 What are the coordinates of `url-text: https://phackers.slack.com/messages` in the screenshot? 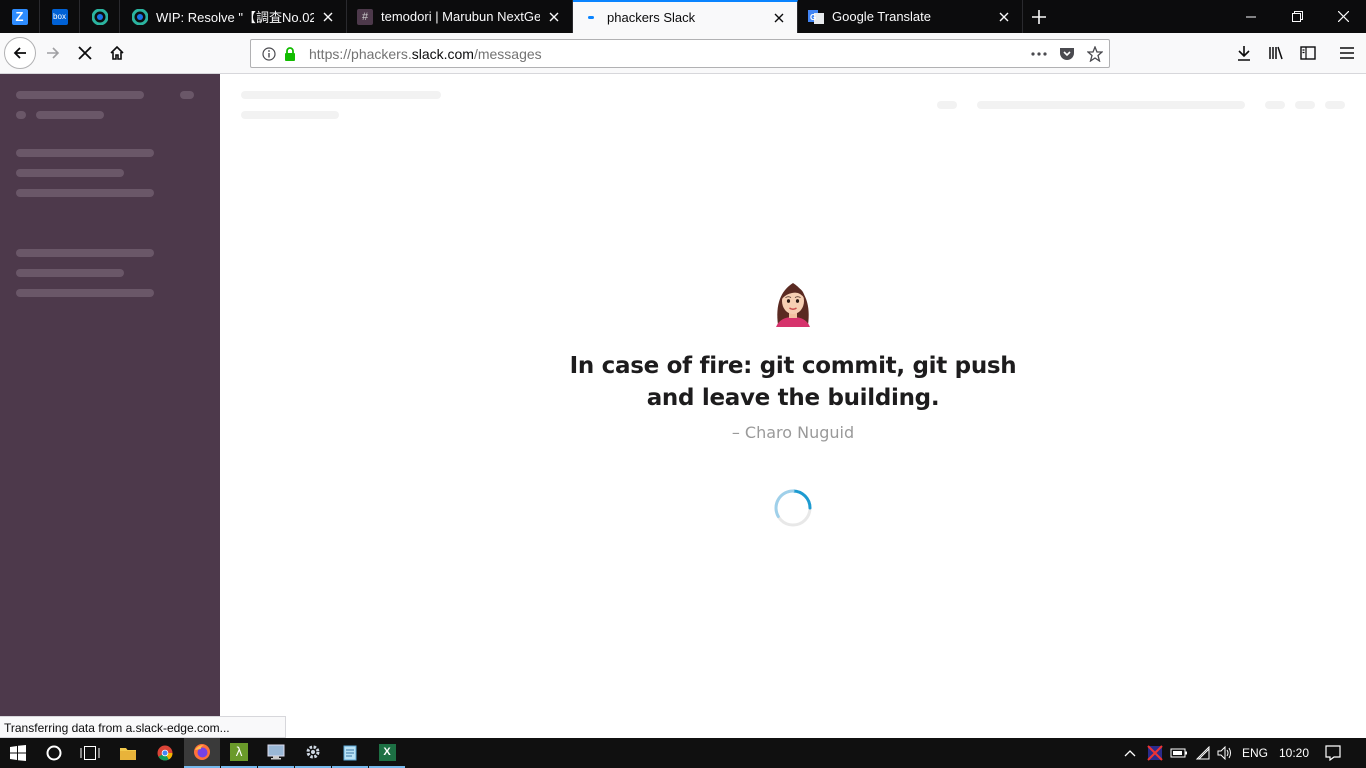 It's located at (667, 54).